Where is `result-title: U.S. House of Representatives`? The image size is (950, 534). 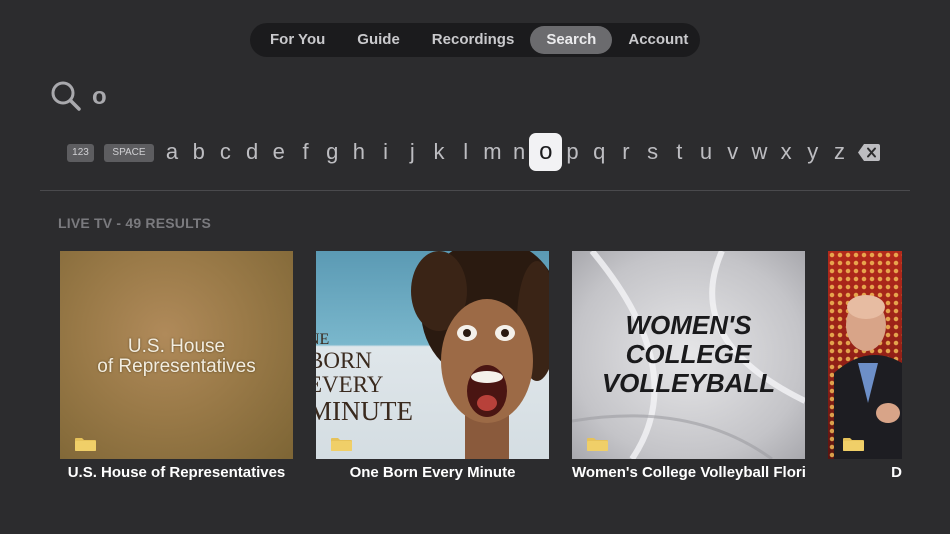
result-title: U.S. House of Representatives is located at coordinates (176, 472).